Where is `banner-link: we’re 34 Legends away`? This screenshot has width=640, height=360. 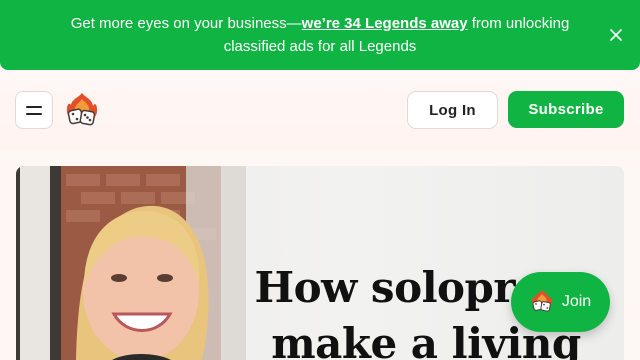
banner-link: we’re 34 Legends away is located at coordinates (385, 23).